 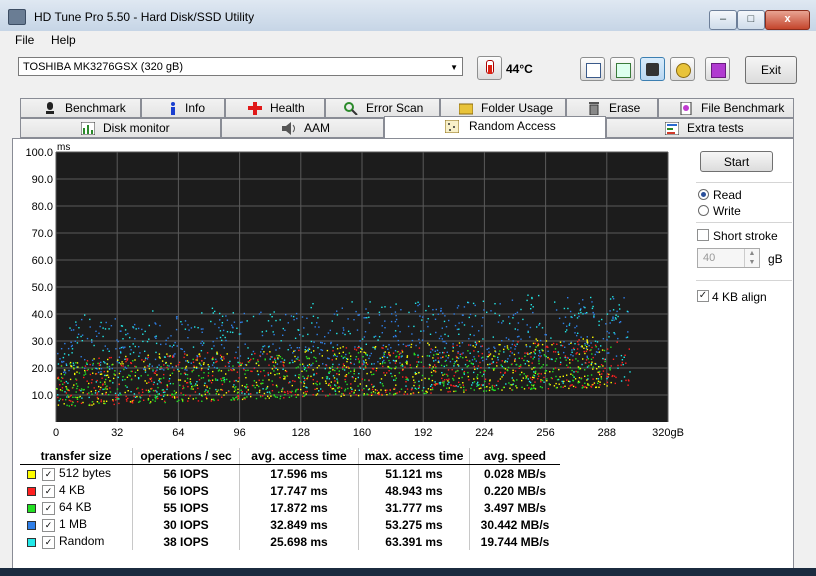 I want to click on read-radio, so click(x=703, y=194).